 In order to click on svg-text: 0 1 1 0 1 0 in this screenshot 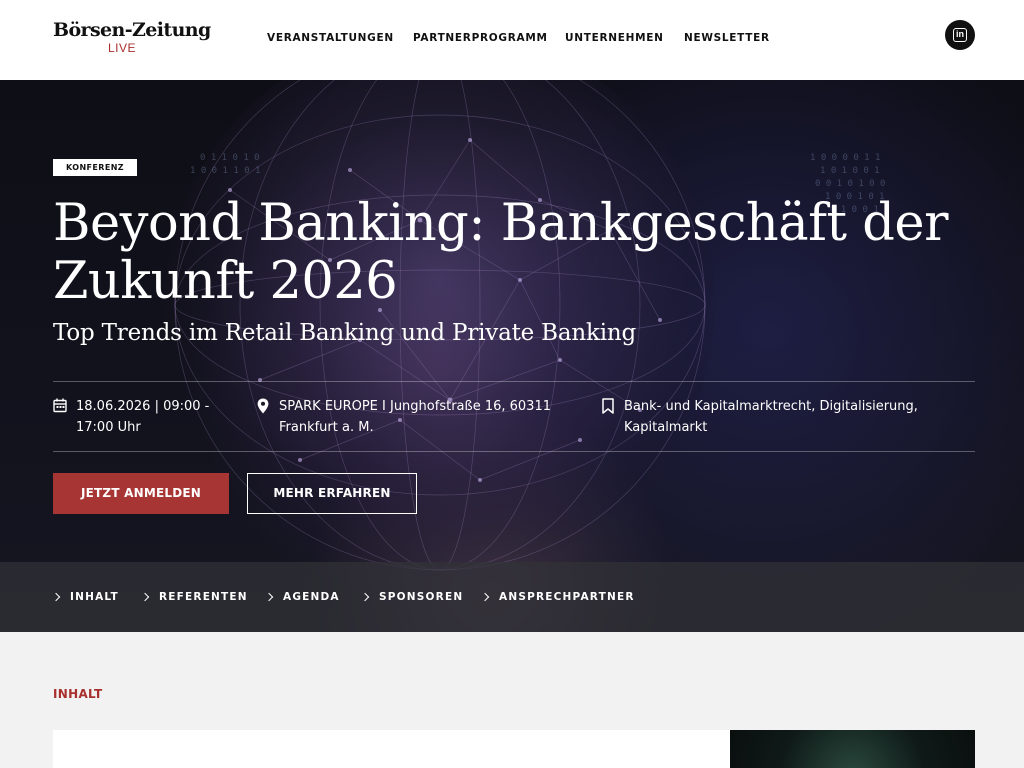, I will do `click(230, 158)`.